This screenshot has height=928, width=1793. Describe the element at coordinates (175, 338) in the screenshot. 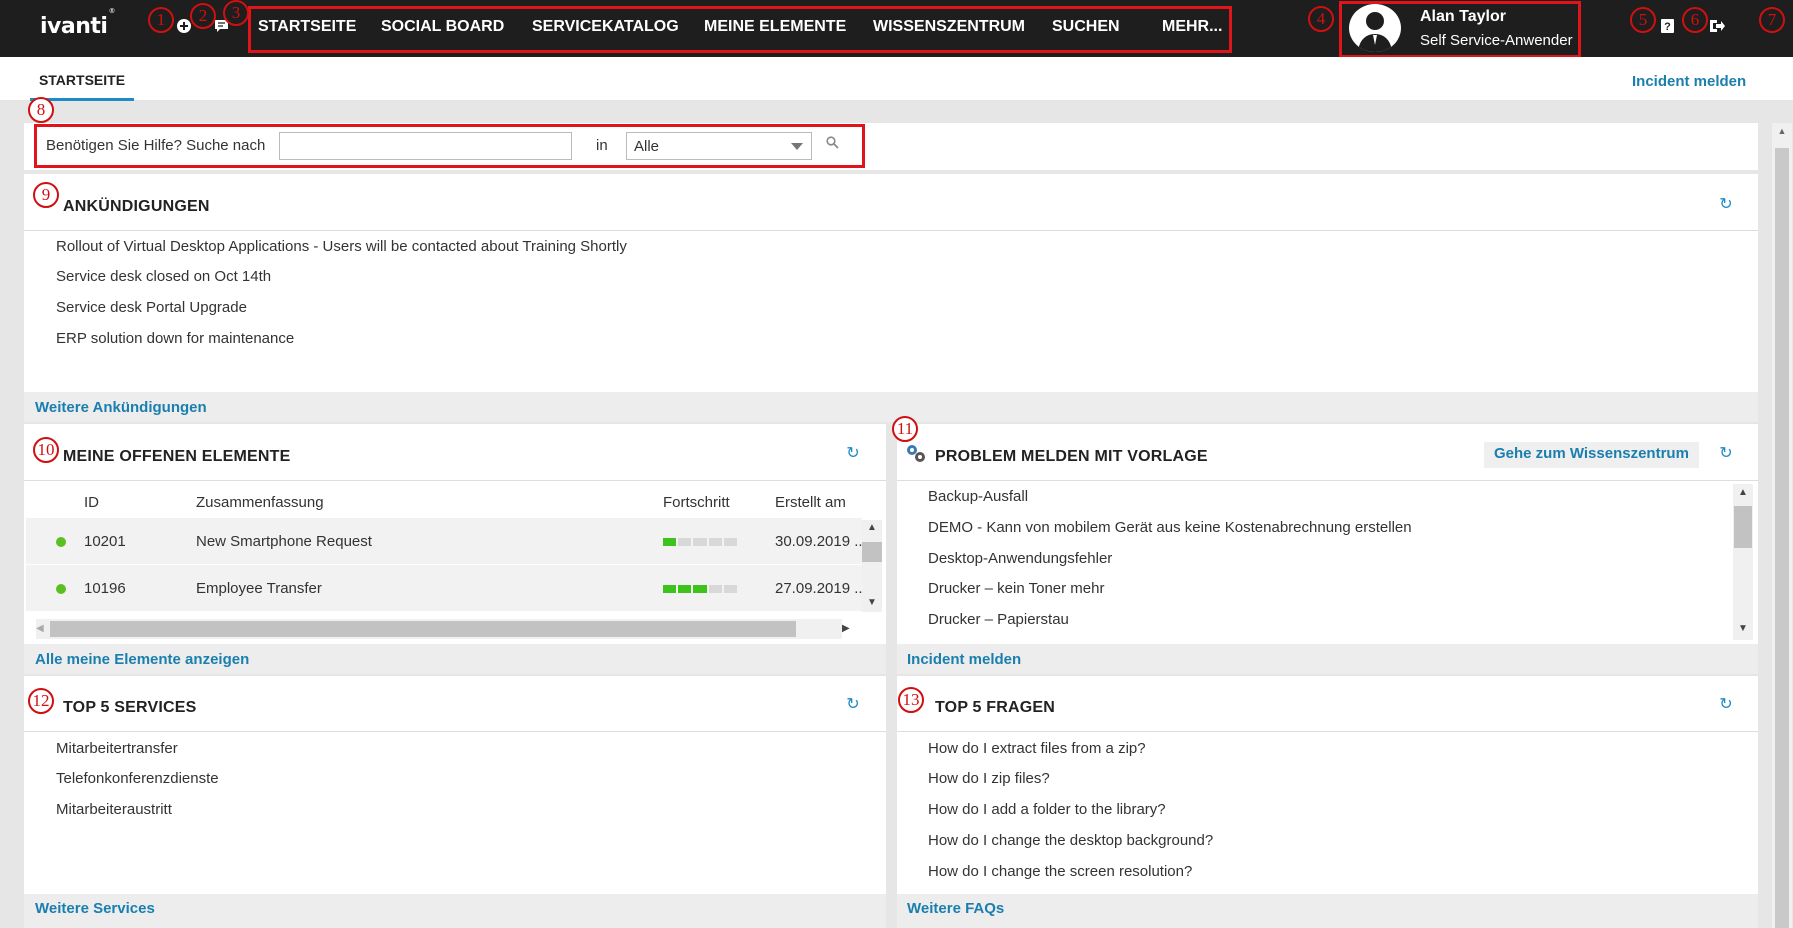

I see `announcement-item: ERP solution down for maintenance` at that location.